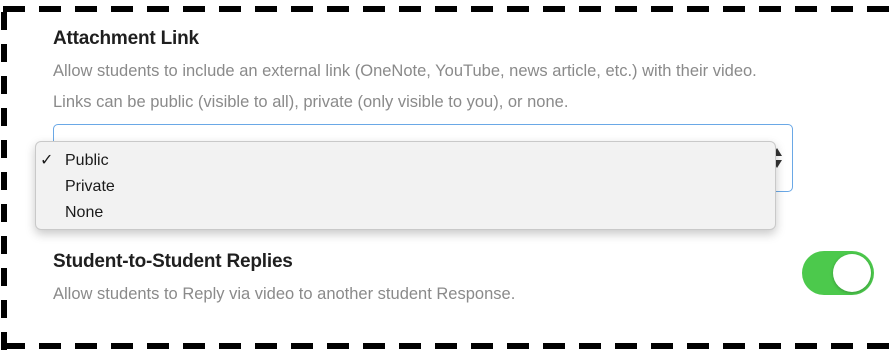 This screenshot has width=895, height=351. Describe the element at coordinates (47, 160) in the screenshot. I see `checkmark-icon: ✓` at that location.